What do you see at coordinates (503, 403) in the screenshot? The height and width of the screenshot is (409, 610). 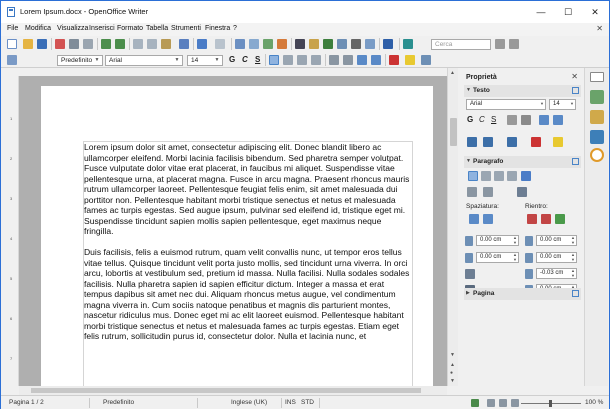 I see `multi-page-view-icon` at bounding box center [503, 403].